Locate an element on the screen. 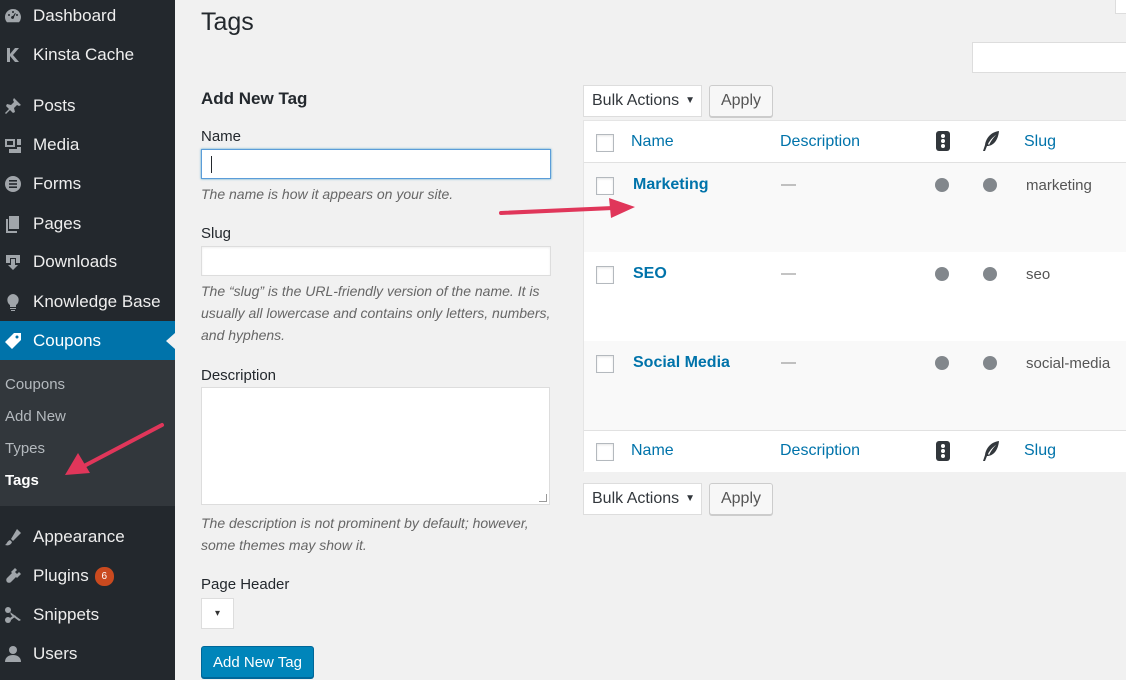 This screenshot has width=1126, height=680. select-all-checkbox is located at coordinates (605, 143).